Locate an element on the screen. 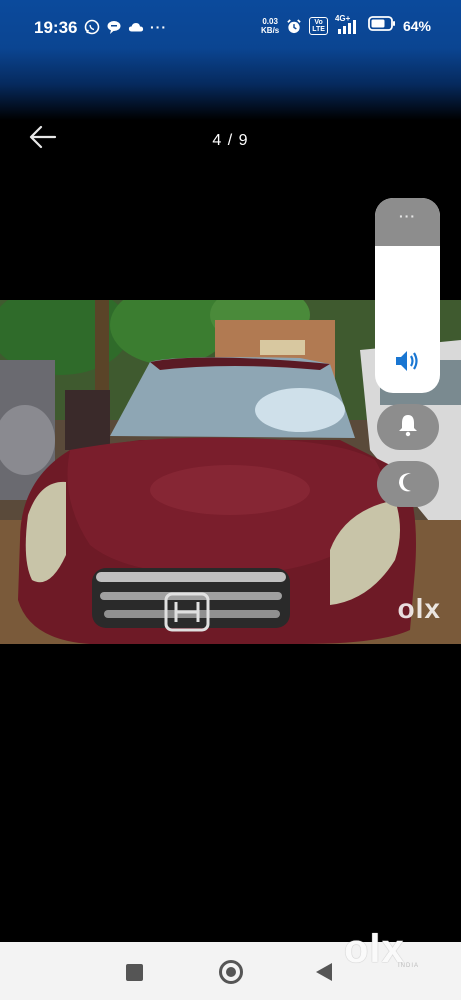 The height and width of the screenshot is (1000, 461). more-dots-icon: ··· is located at coordinates (407, 216).